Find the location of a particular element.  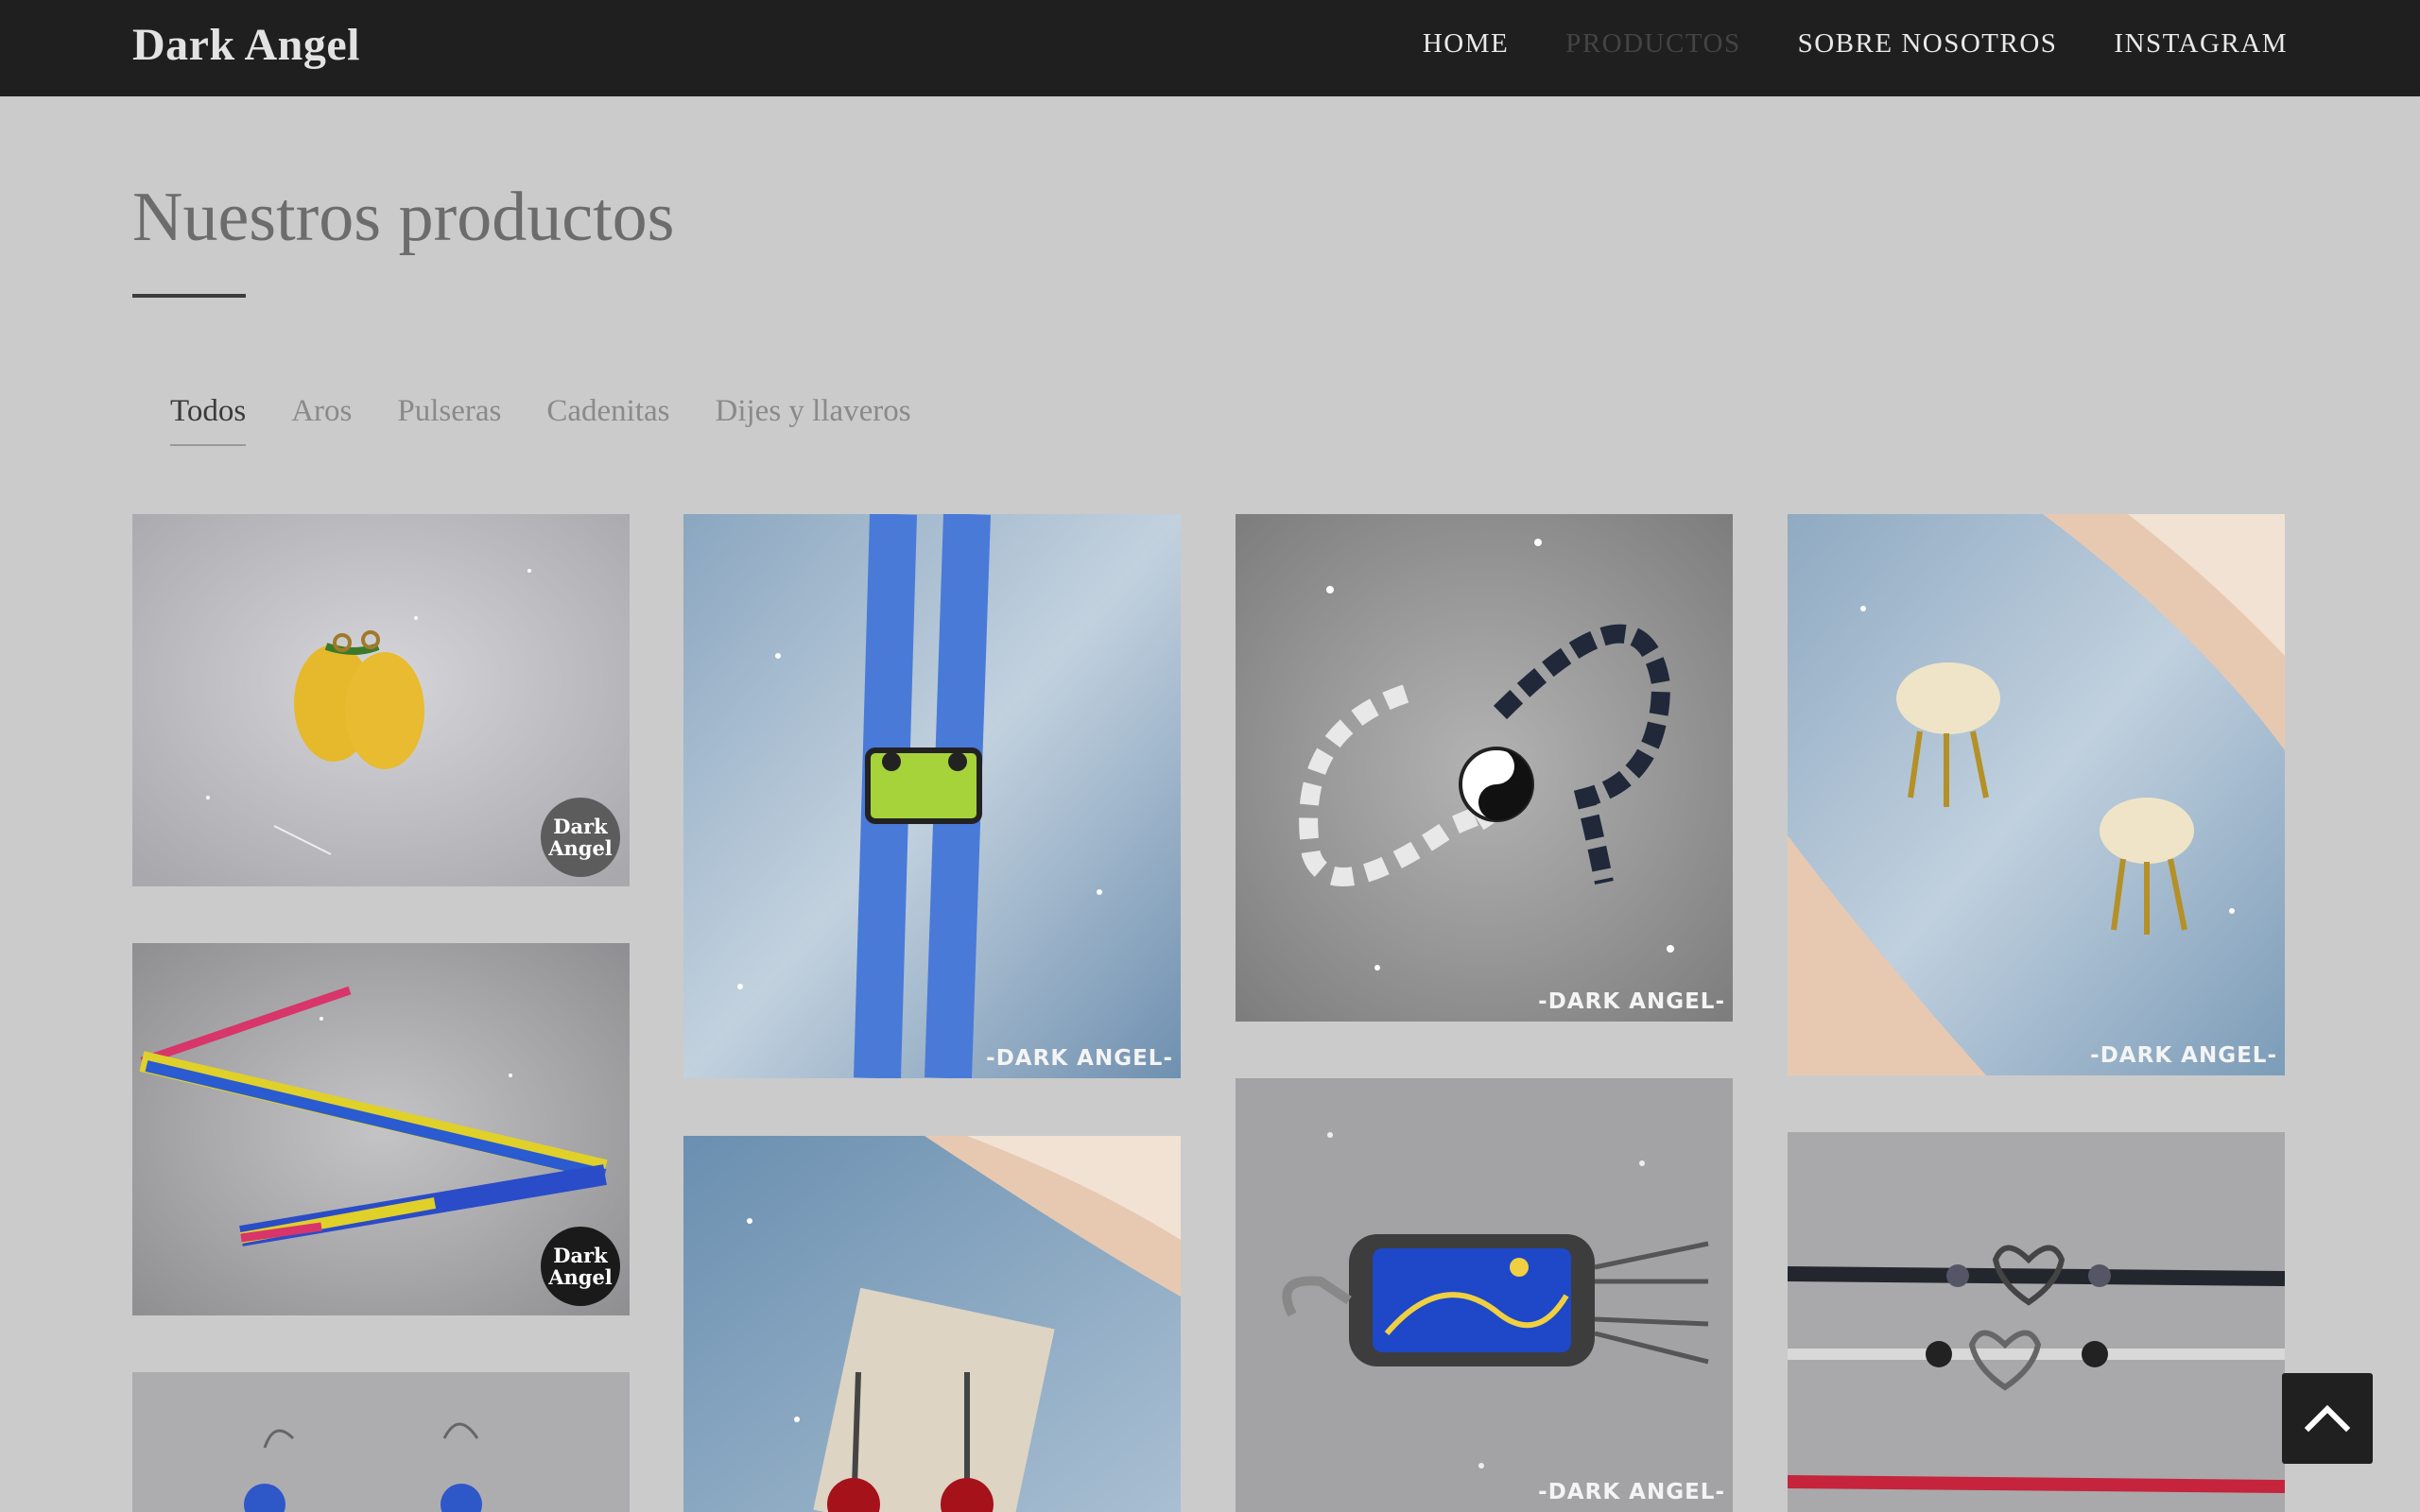

product-image-snake-earrings is located at coordinates (1484, 768).